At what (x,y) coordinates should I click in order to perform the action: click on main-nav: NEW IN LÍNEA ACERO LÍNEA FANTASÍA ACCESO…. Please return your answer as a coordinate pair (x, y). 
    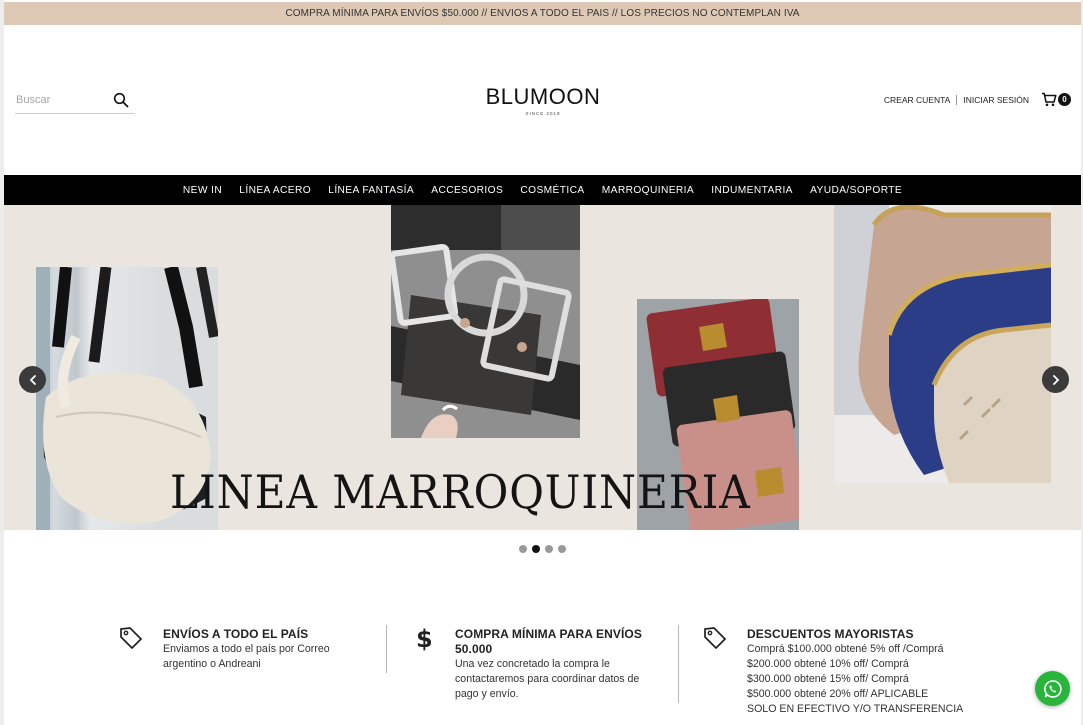
    Looking at the image, I should click on (542, 190).